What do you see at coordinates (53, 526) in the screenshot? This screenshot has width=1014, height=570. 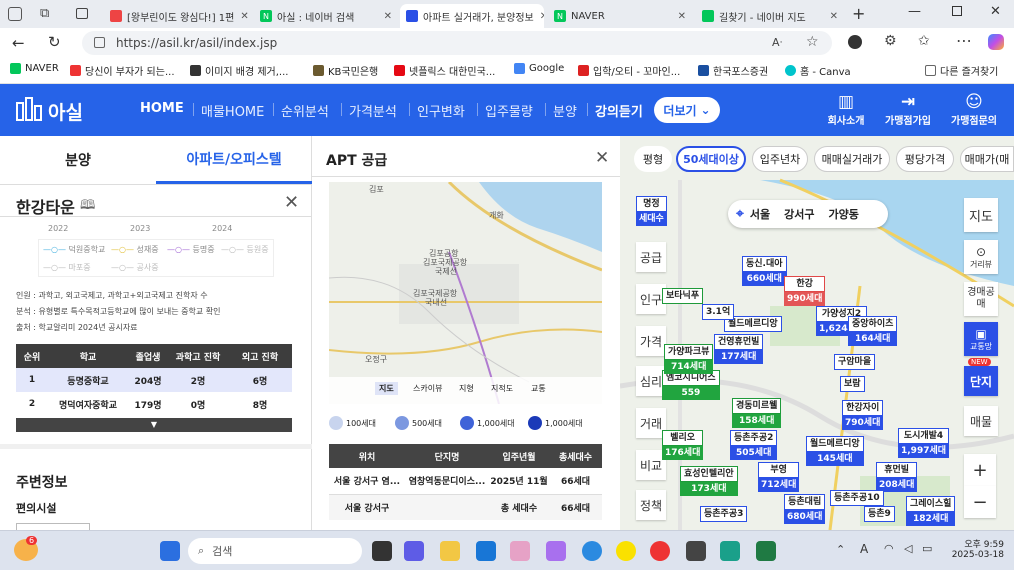 I see `facility-box` at bounding box center [53, 526].